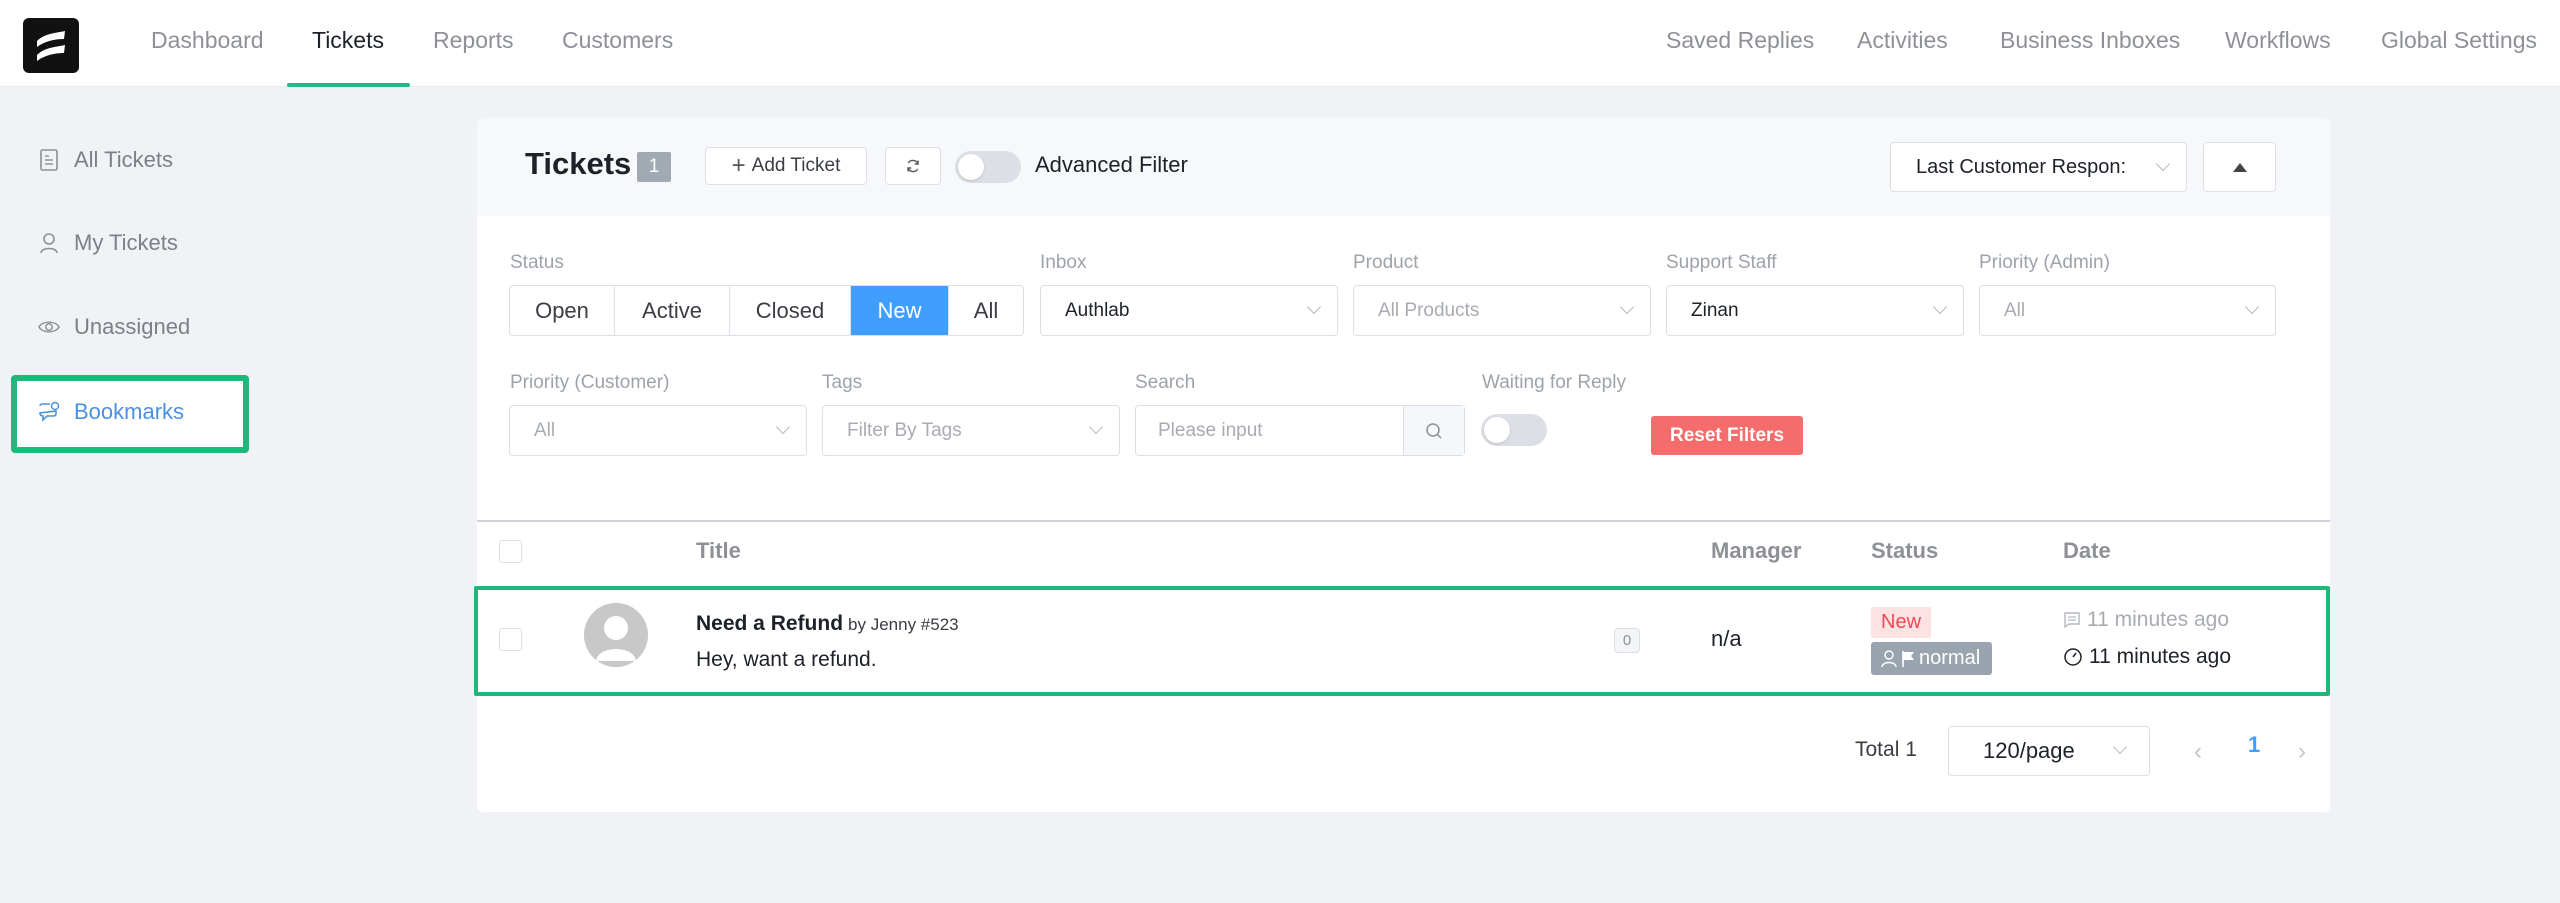  I want to click on search-field, so click(1300, 430).